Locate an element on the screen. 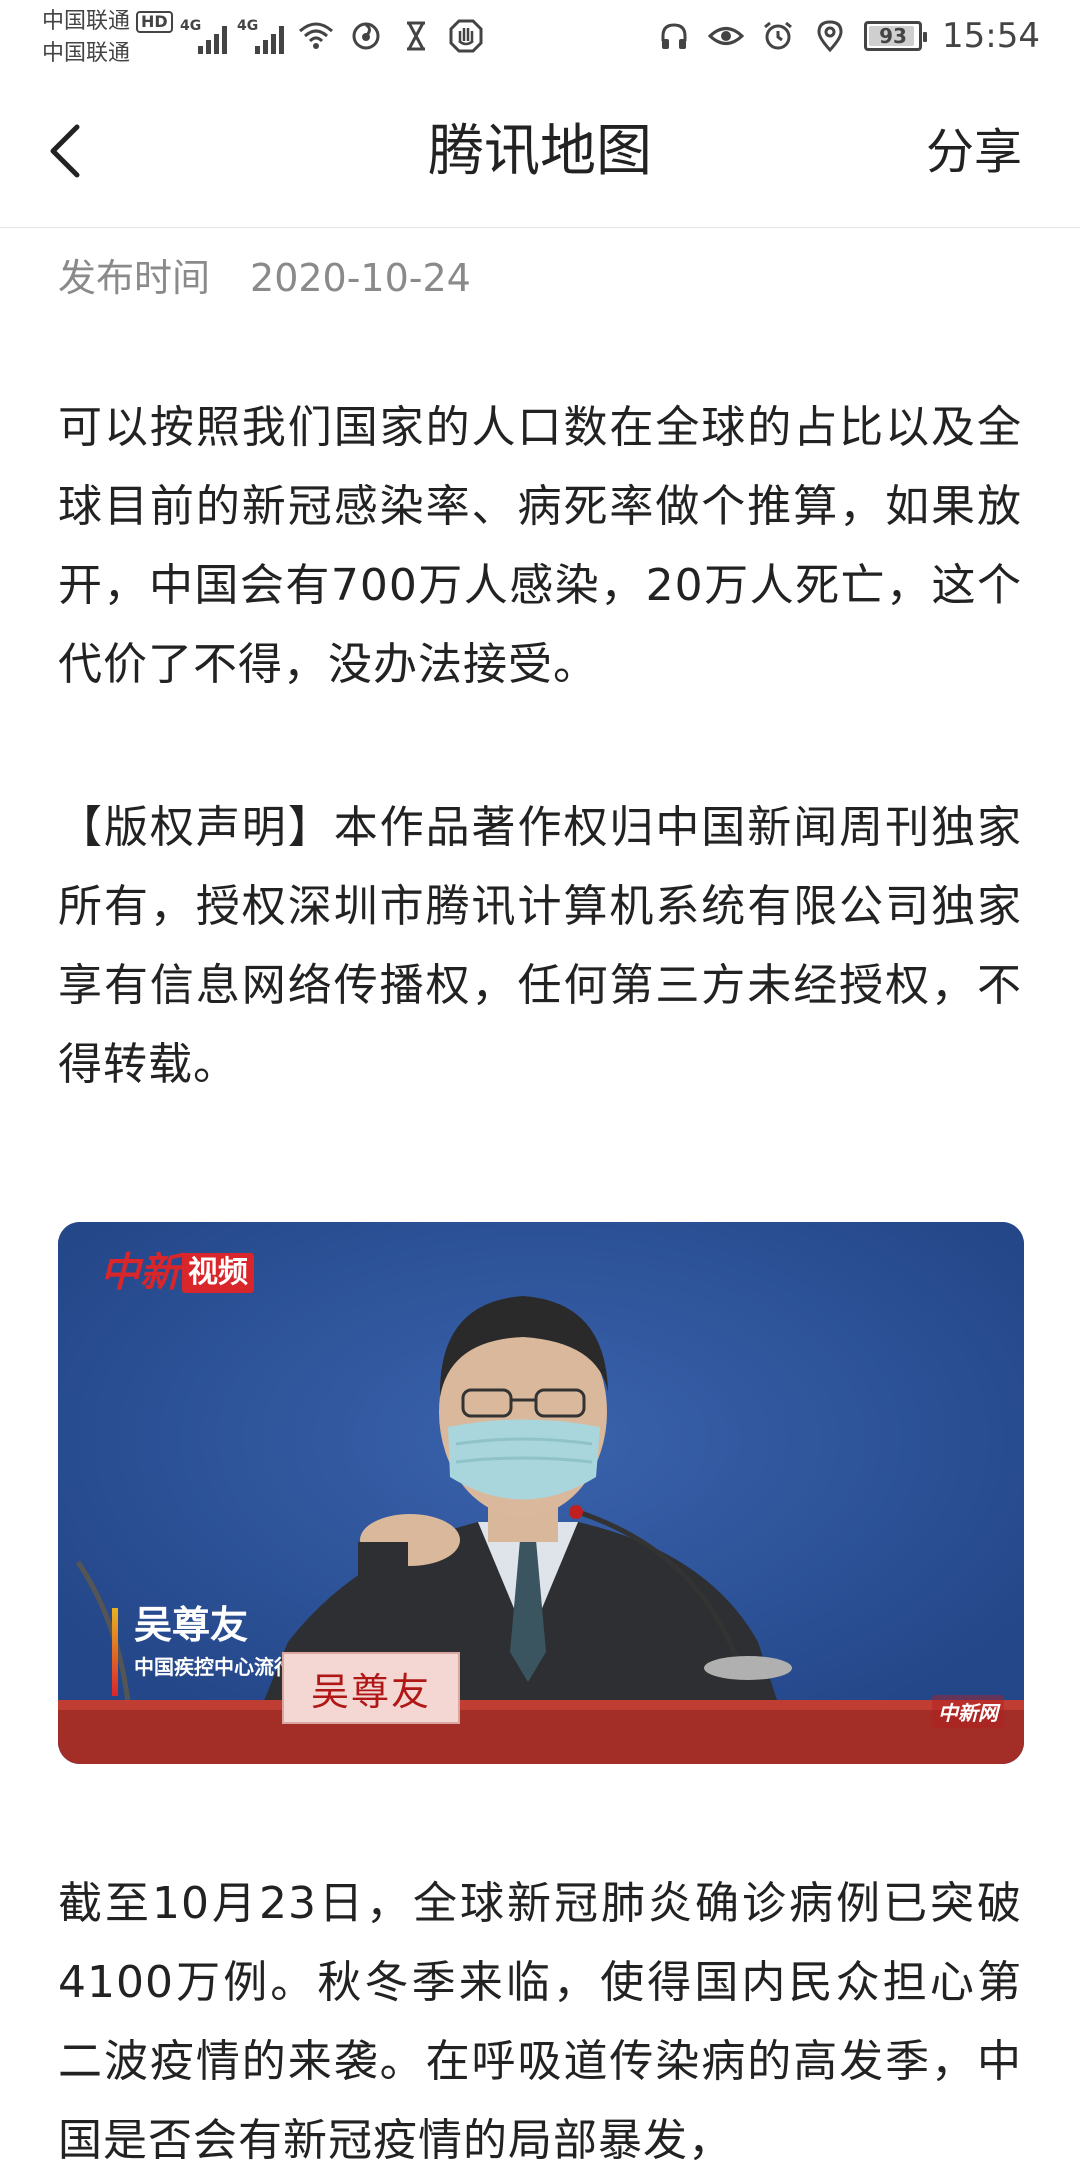  publish-label: 发布时间 is located at coordinates (134, 278).